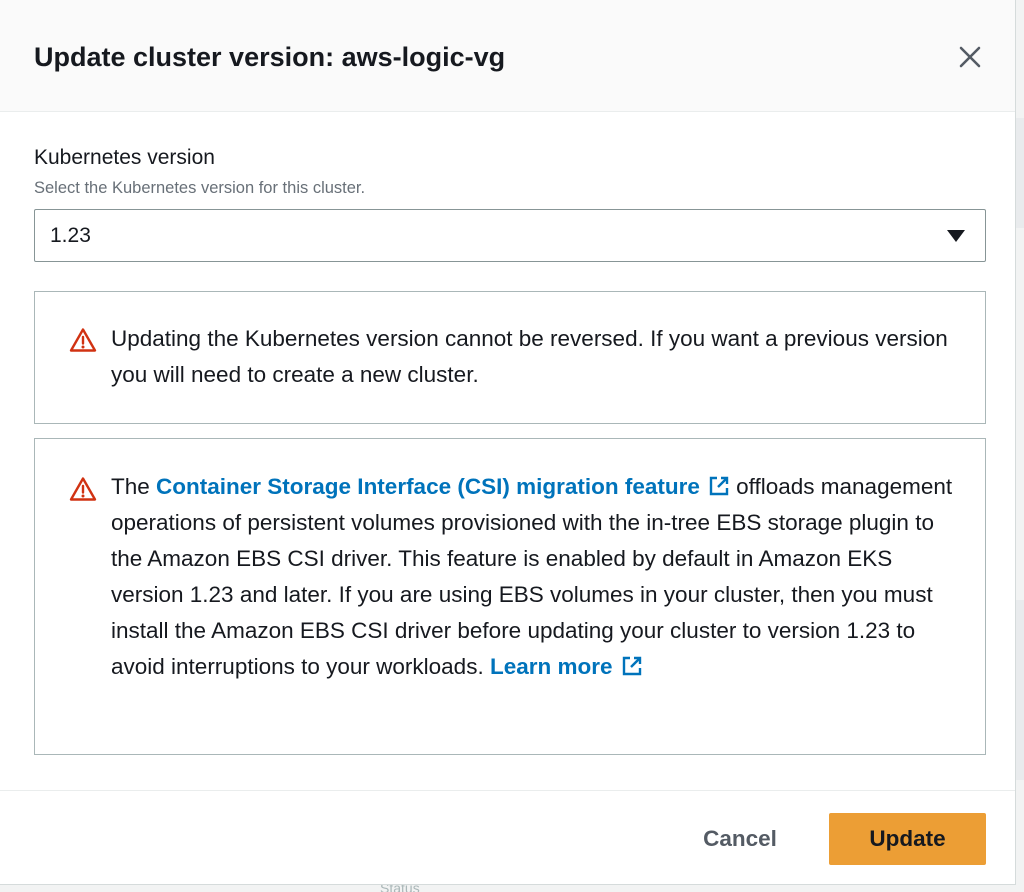  What do you see at coordinates (507, 56) in the screenshot?
I see `modal-header: Update cluster version: aws-logic-vg` at bounding box center [507, 56].